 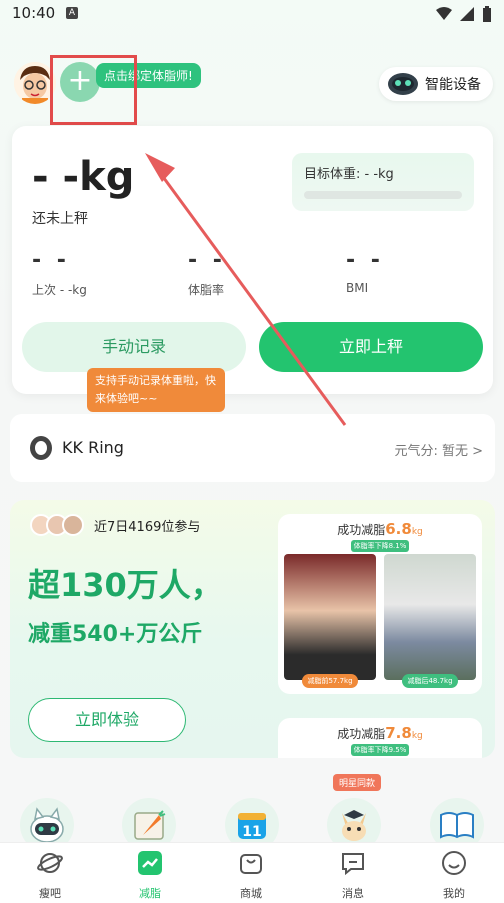 What do you see at coordinates (354, 825) in the screenshot?
I see `fox-graduate-icon` at bounding box center [354, 825].